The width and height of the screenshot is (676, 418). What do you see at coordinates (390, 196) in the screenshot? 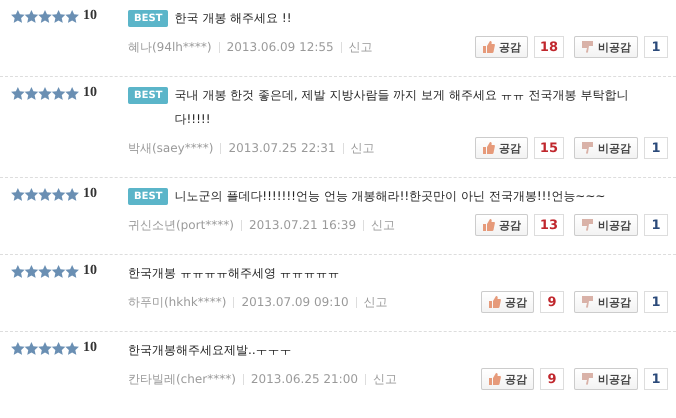
I see `comment-text: 니노군의 플데다!!!!!!!언능 언능 개봉해라!!한곳만이 아닌 전국개봉!!!언능~~~` at bounding box center [390, 196].